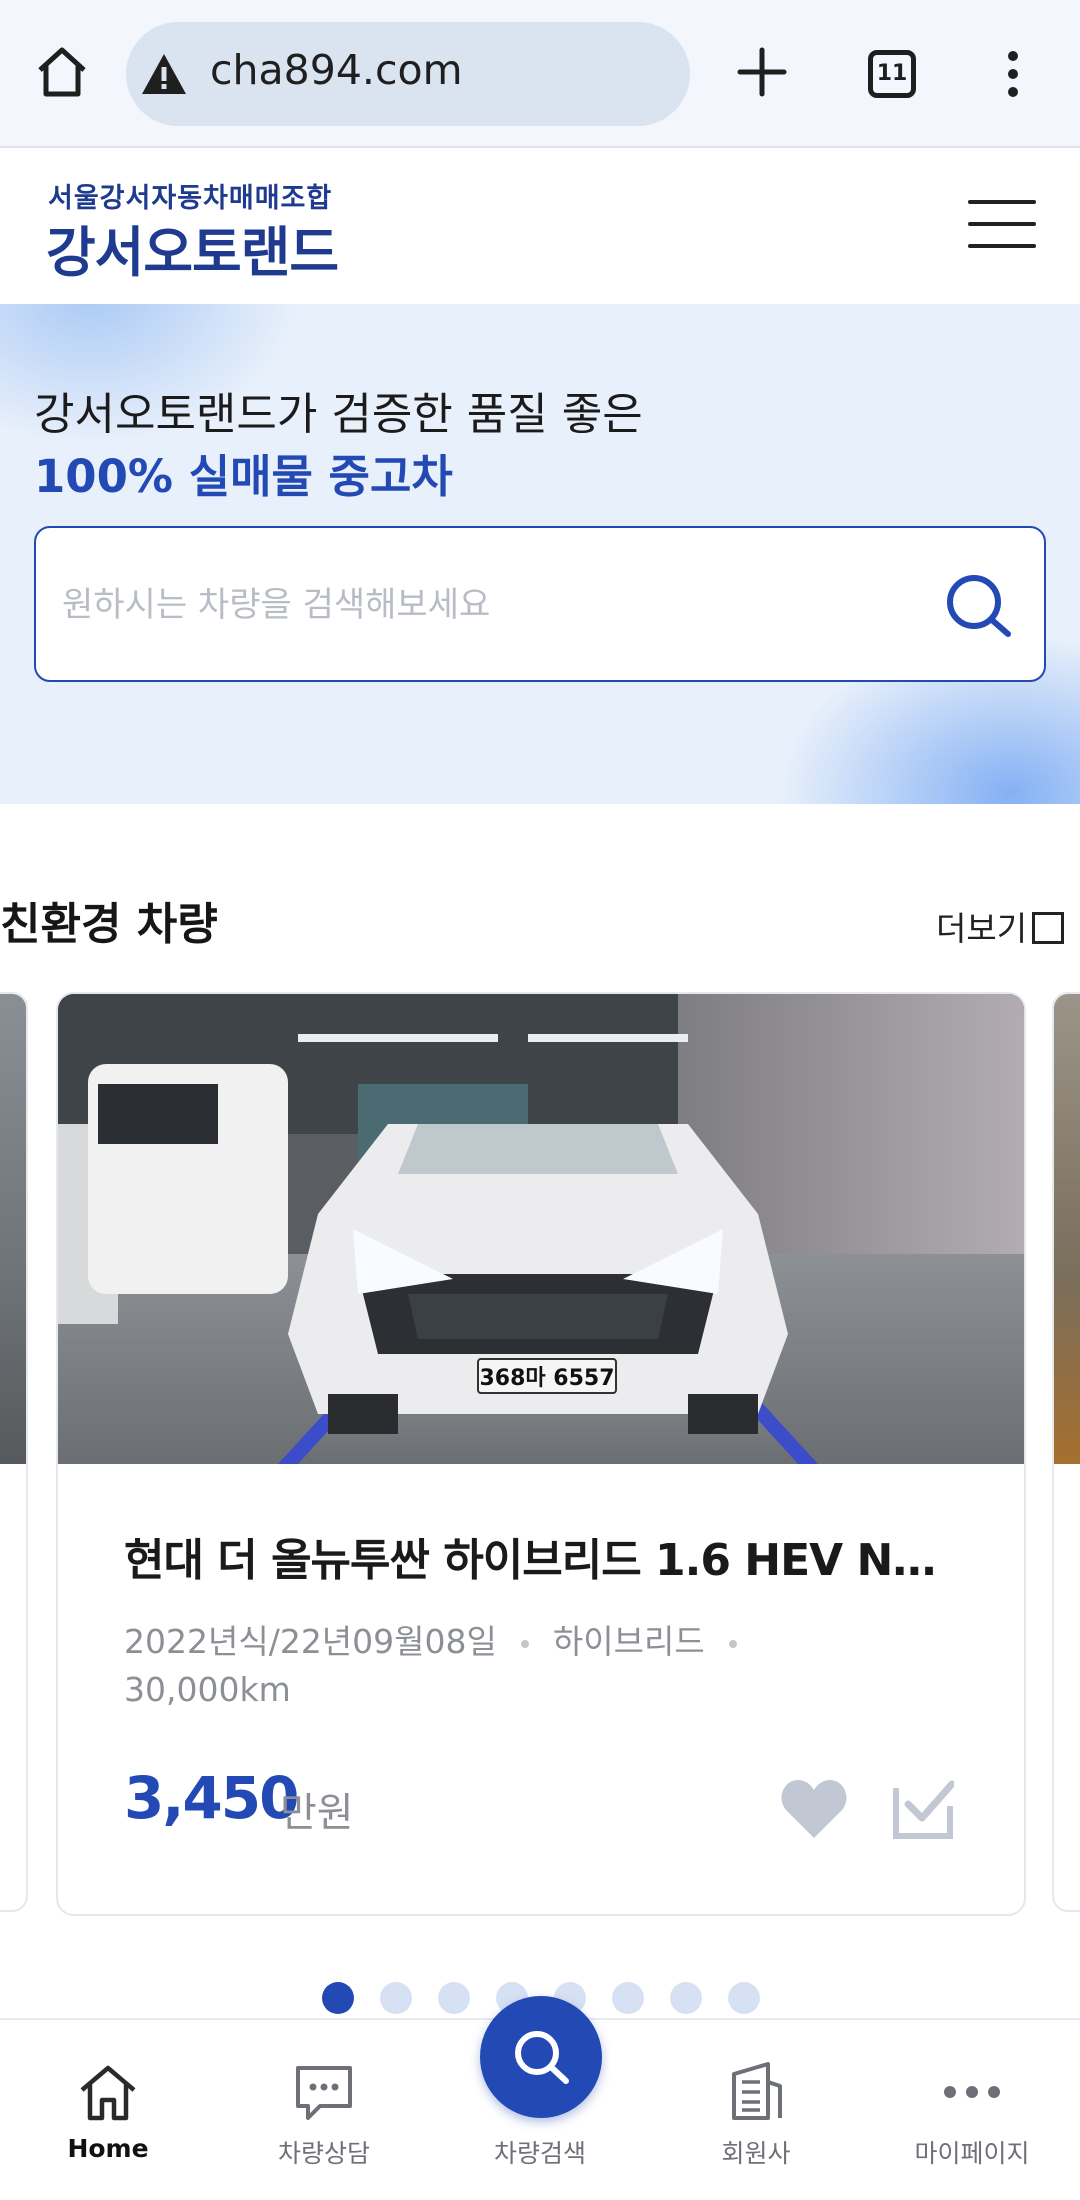 The image size is (1080, 2200). What do you see at coordinates (923, 1809) in the screenshot?
I see `compare-check-icon` at bounding box center [923, 1809].